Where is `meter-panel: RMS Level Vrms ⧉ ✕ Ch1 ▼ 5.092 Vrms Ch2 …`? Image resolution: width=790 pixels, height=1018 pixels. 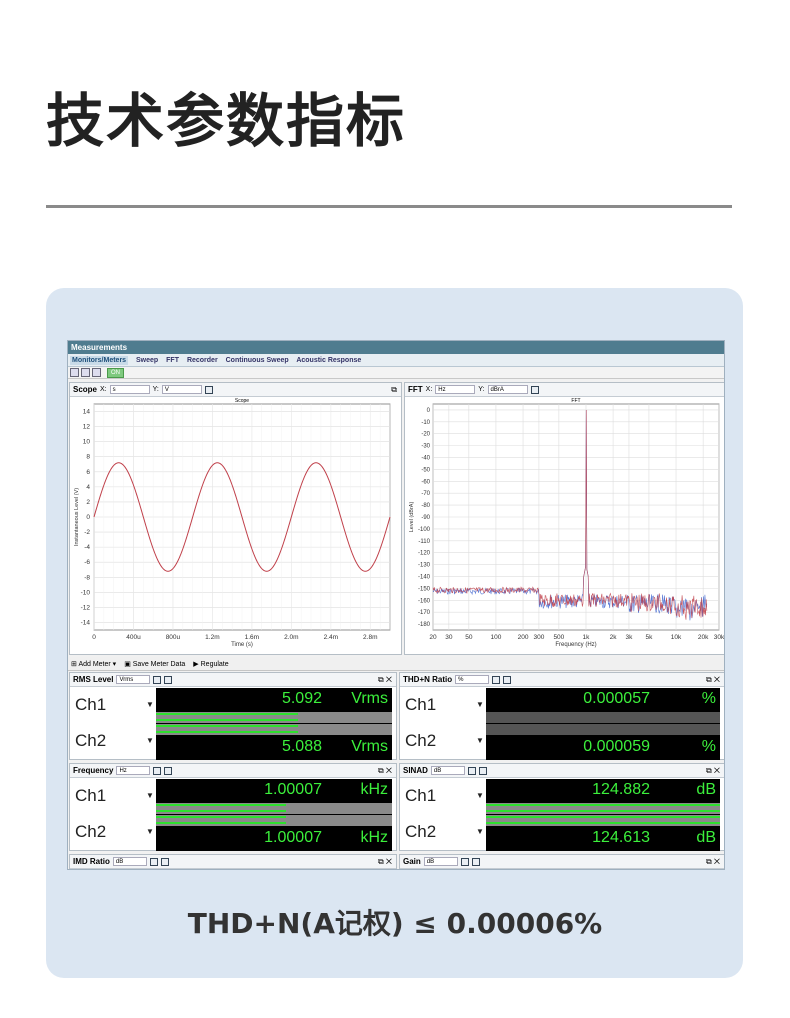 meter-panel: RMS Level Vrms ⧉ ✕ Ch1 ▼ 5.092 Vrms Ch2 … is located at coordinates (233, 716).